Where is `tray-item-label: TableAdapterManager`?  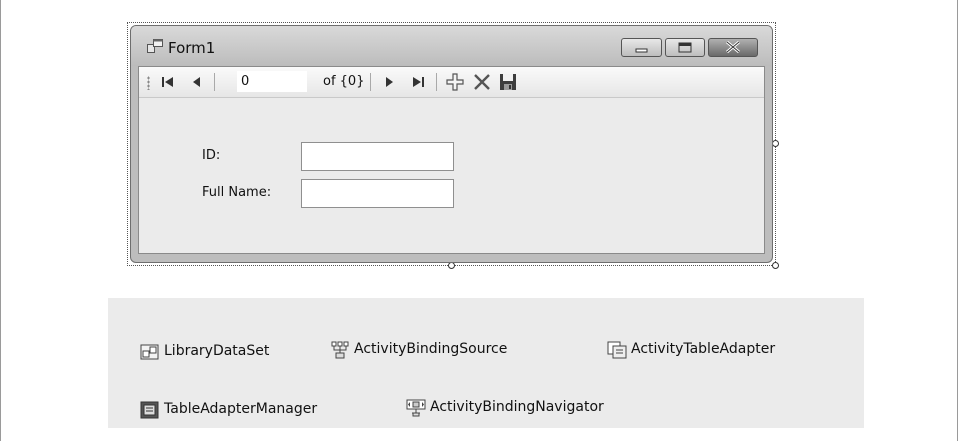
tray-item-label: TableAdapterManager is located at coordinates (241, 409).